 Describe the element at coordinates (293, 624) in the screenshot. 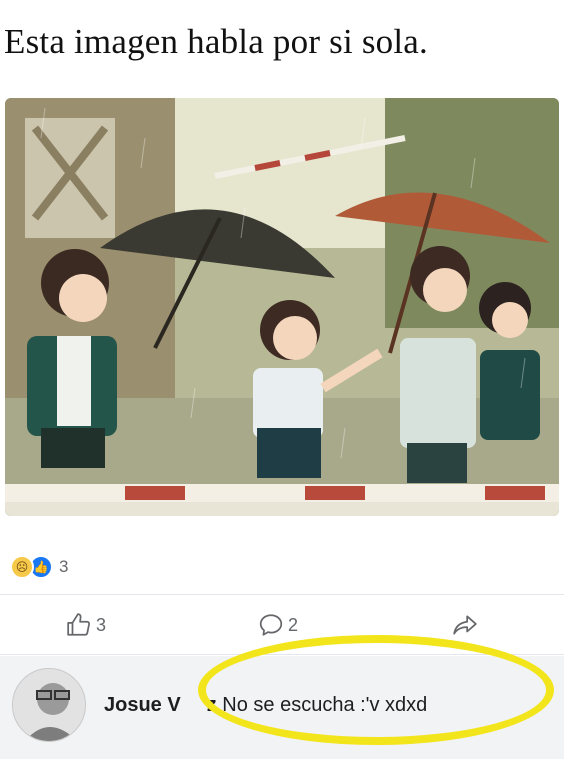

I see `comment-count: 2` at that location.